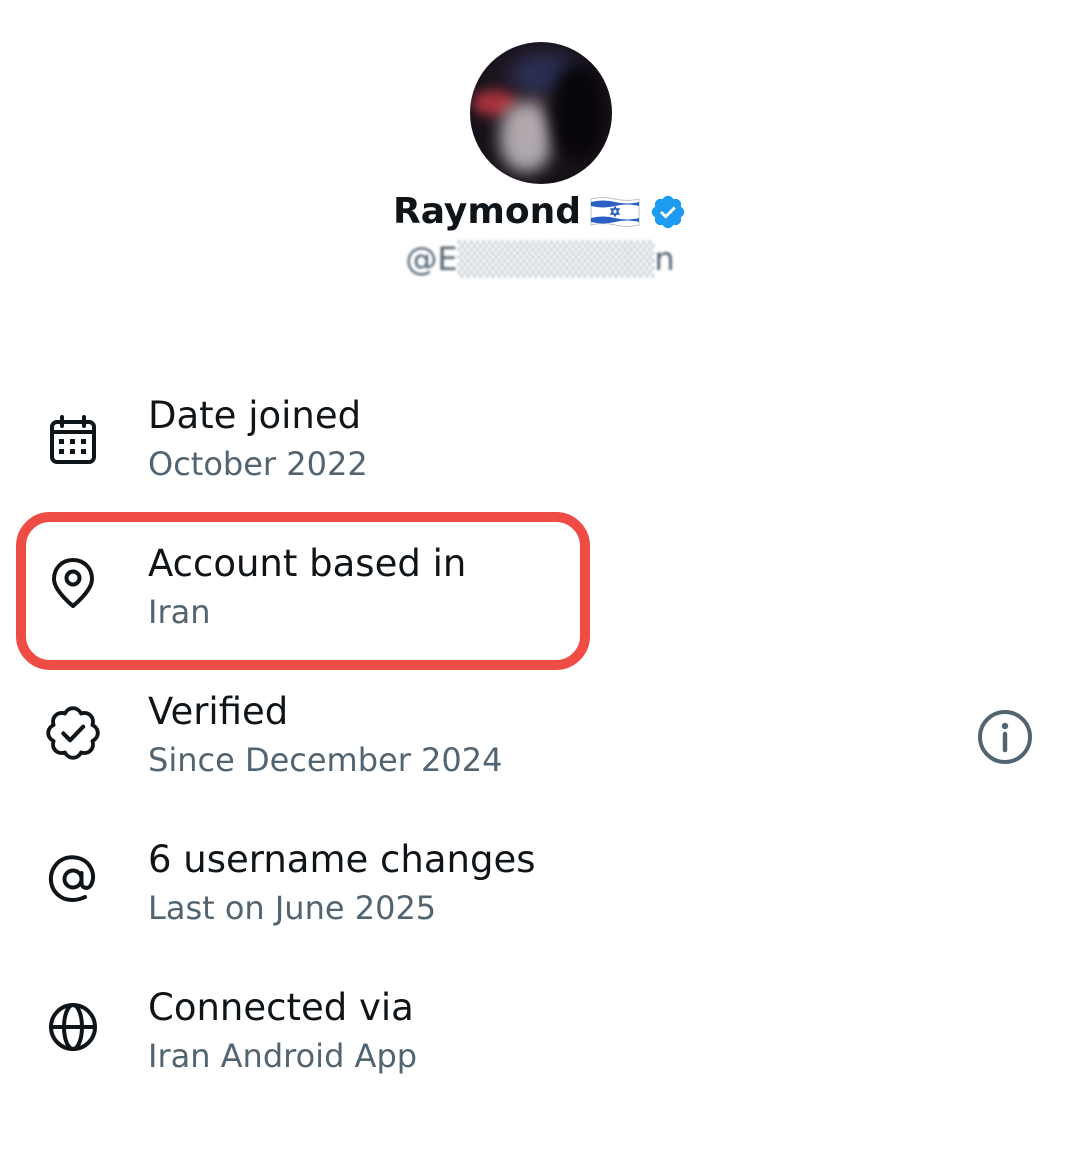 The width and height of the screenshot is (1080, 1156). What do you see at coordinates (255, 415) in the screenshot?
I see `about-item-title: Date joined` at bounding box center [255, 415].